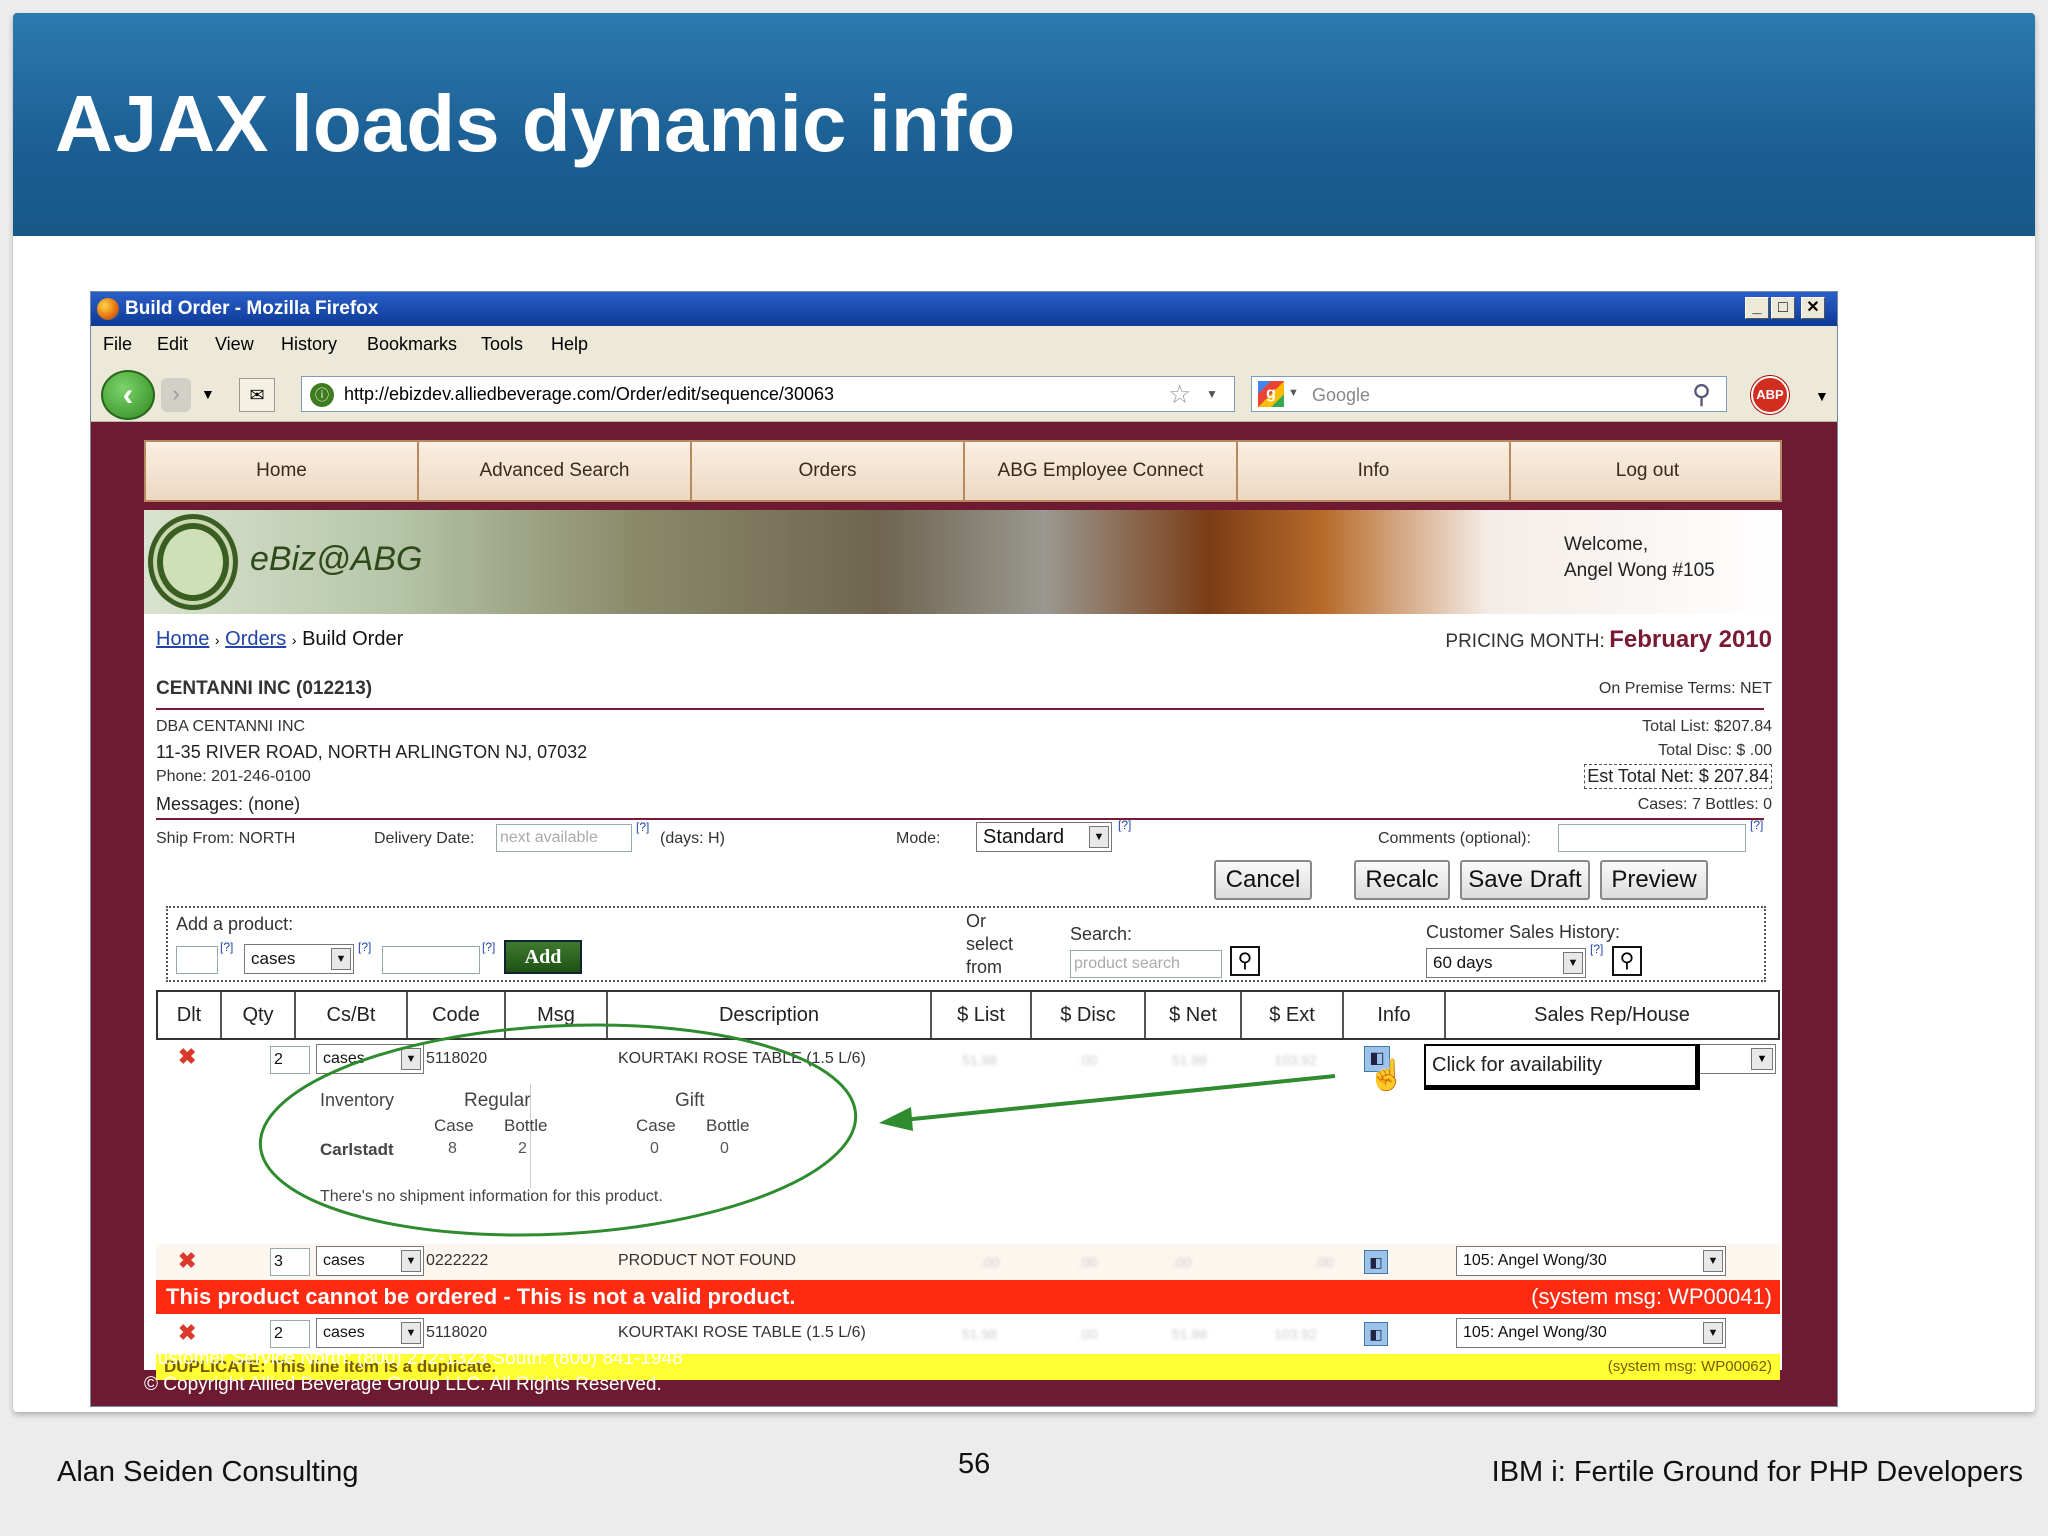  Describe the element at coordinates (896, 1119) in the screenshot. I see `annotation-arrow-head` at that location.